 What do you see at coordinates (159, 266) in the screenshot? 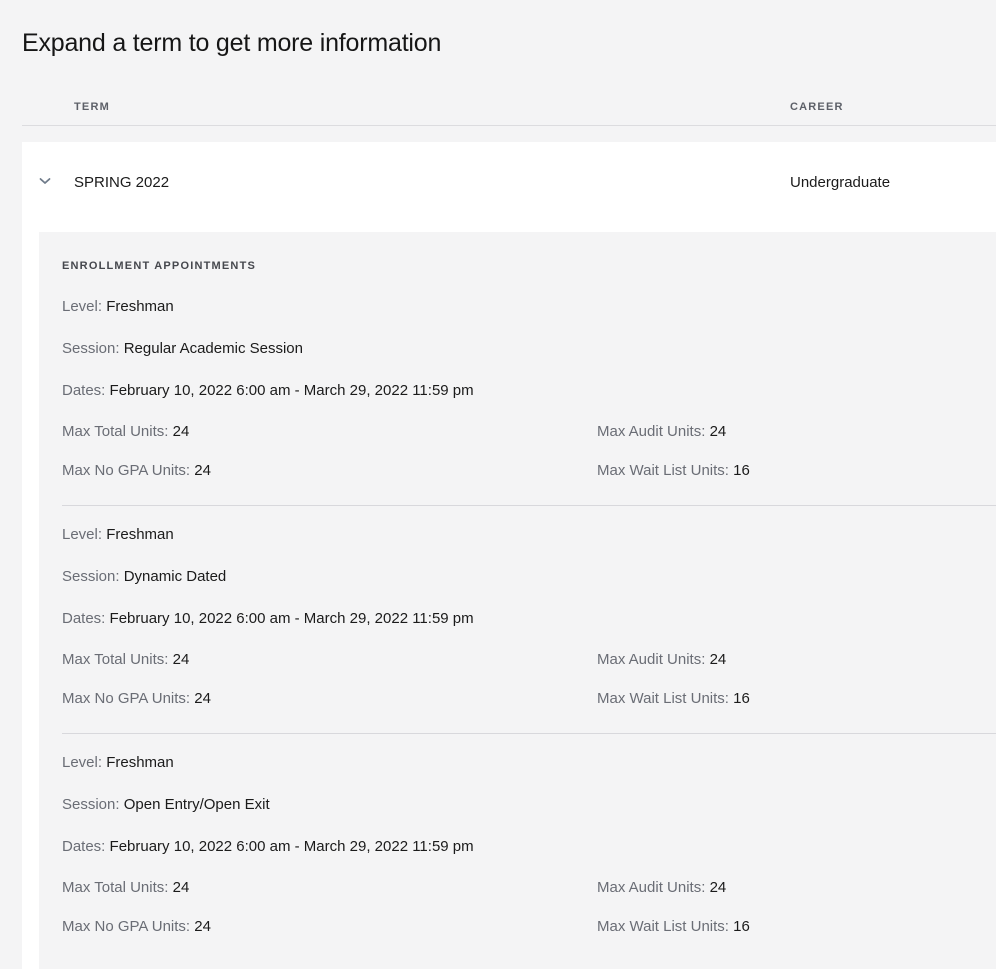
I see `enrollment-appointments-title: ENROLLMENT APPOINTMENTS` at bounding box center [159, 266].